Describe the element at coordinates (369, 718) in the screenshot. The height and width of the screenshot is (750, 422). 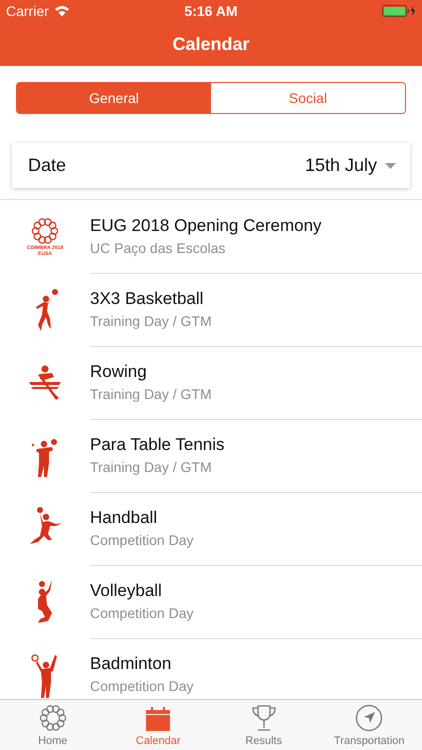
I see `navigation-icon` at that location.